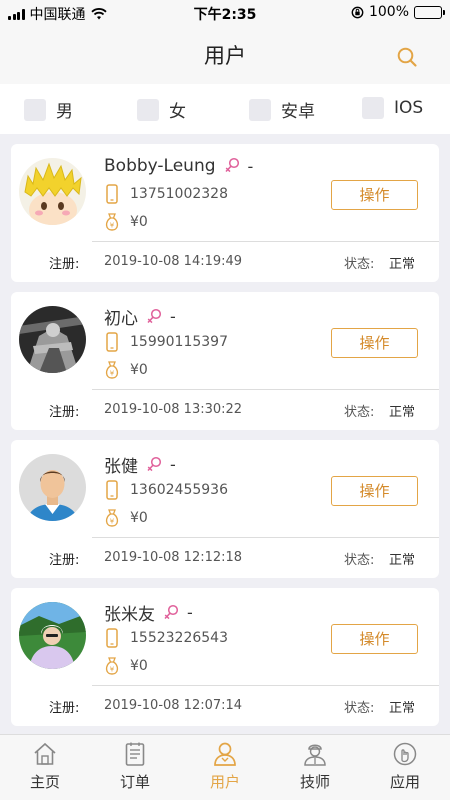  I want to click on name-row: 张米友 -, so click(148, 612).